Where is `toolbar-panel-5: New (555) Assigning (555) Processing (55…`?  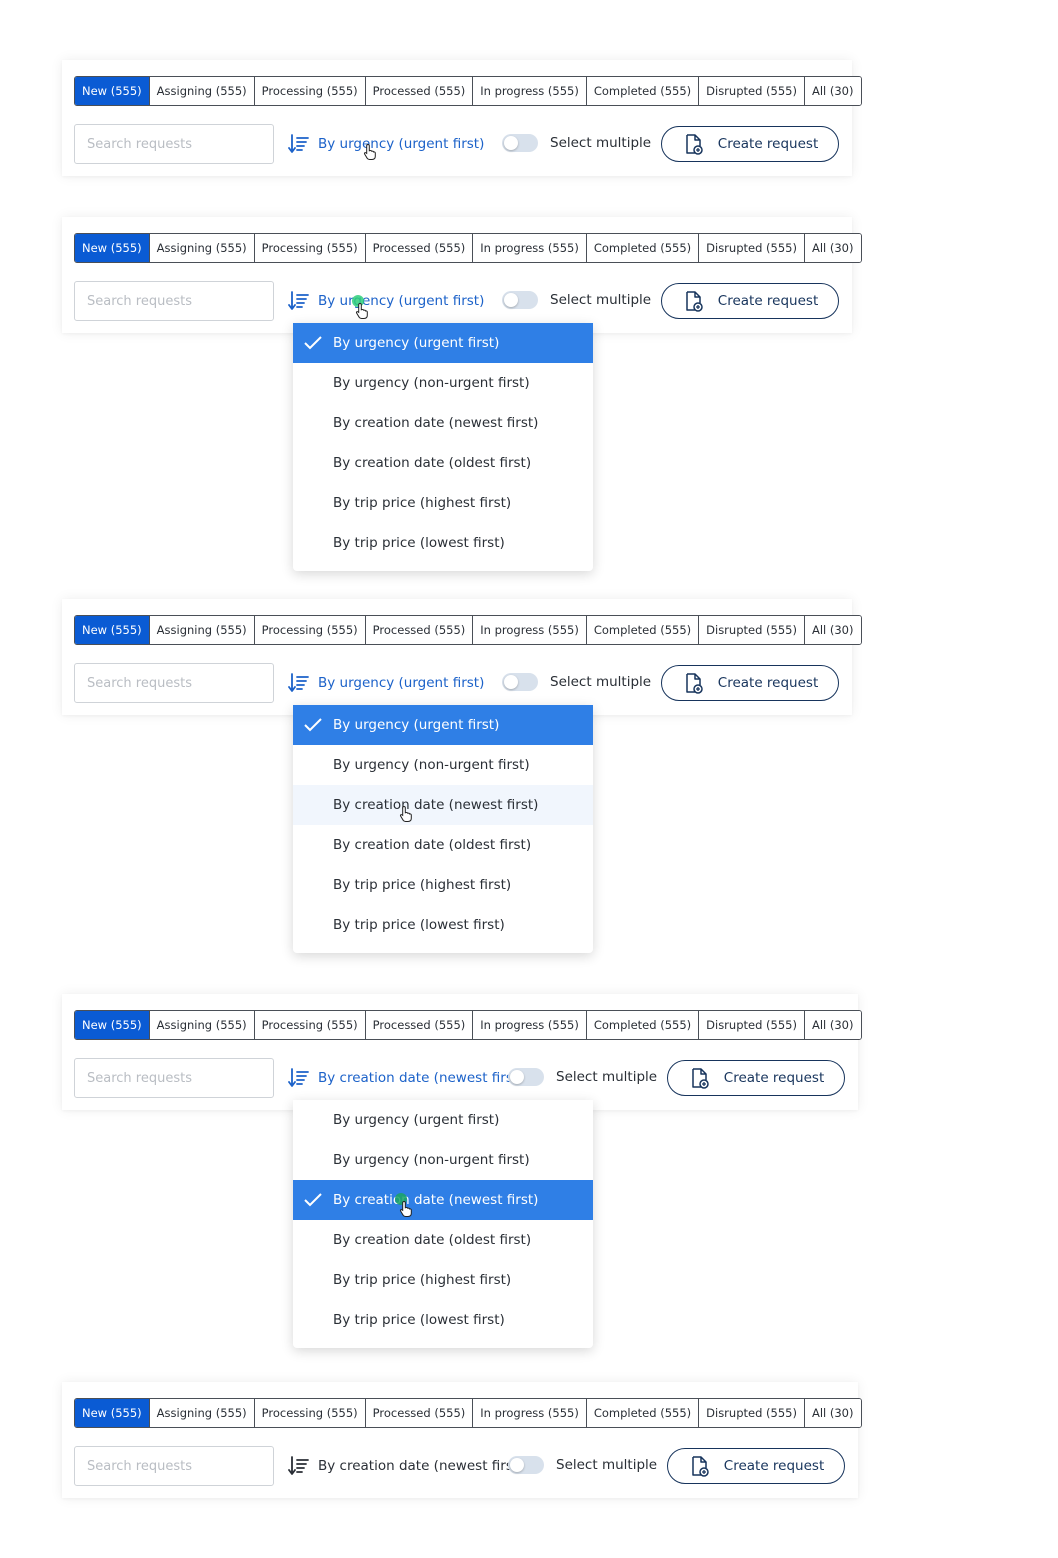 toolbar-panel-5: New (555) Assigning (555) Processing (55… is located at coordinates (462, 1440).